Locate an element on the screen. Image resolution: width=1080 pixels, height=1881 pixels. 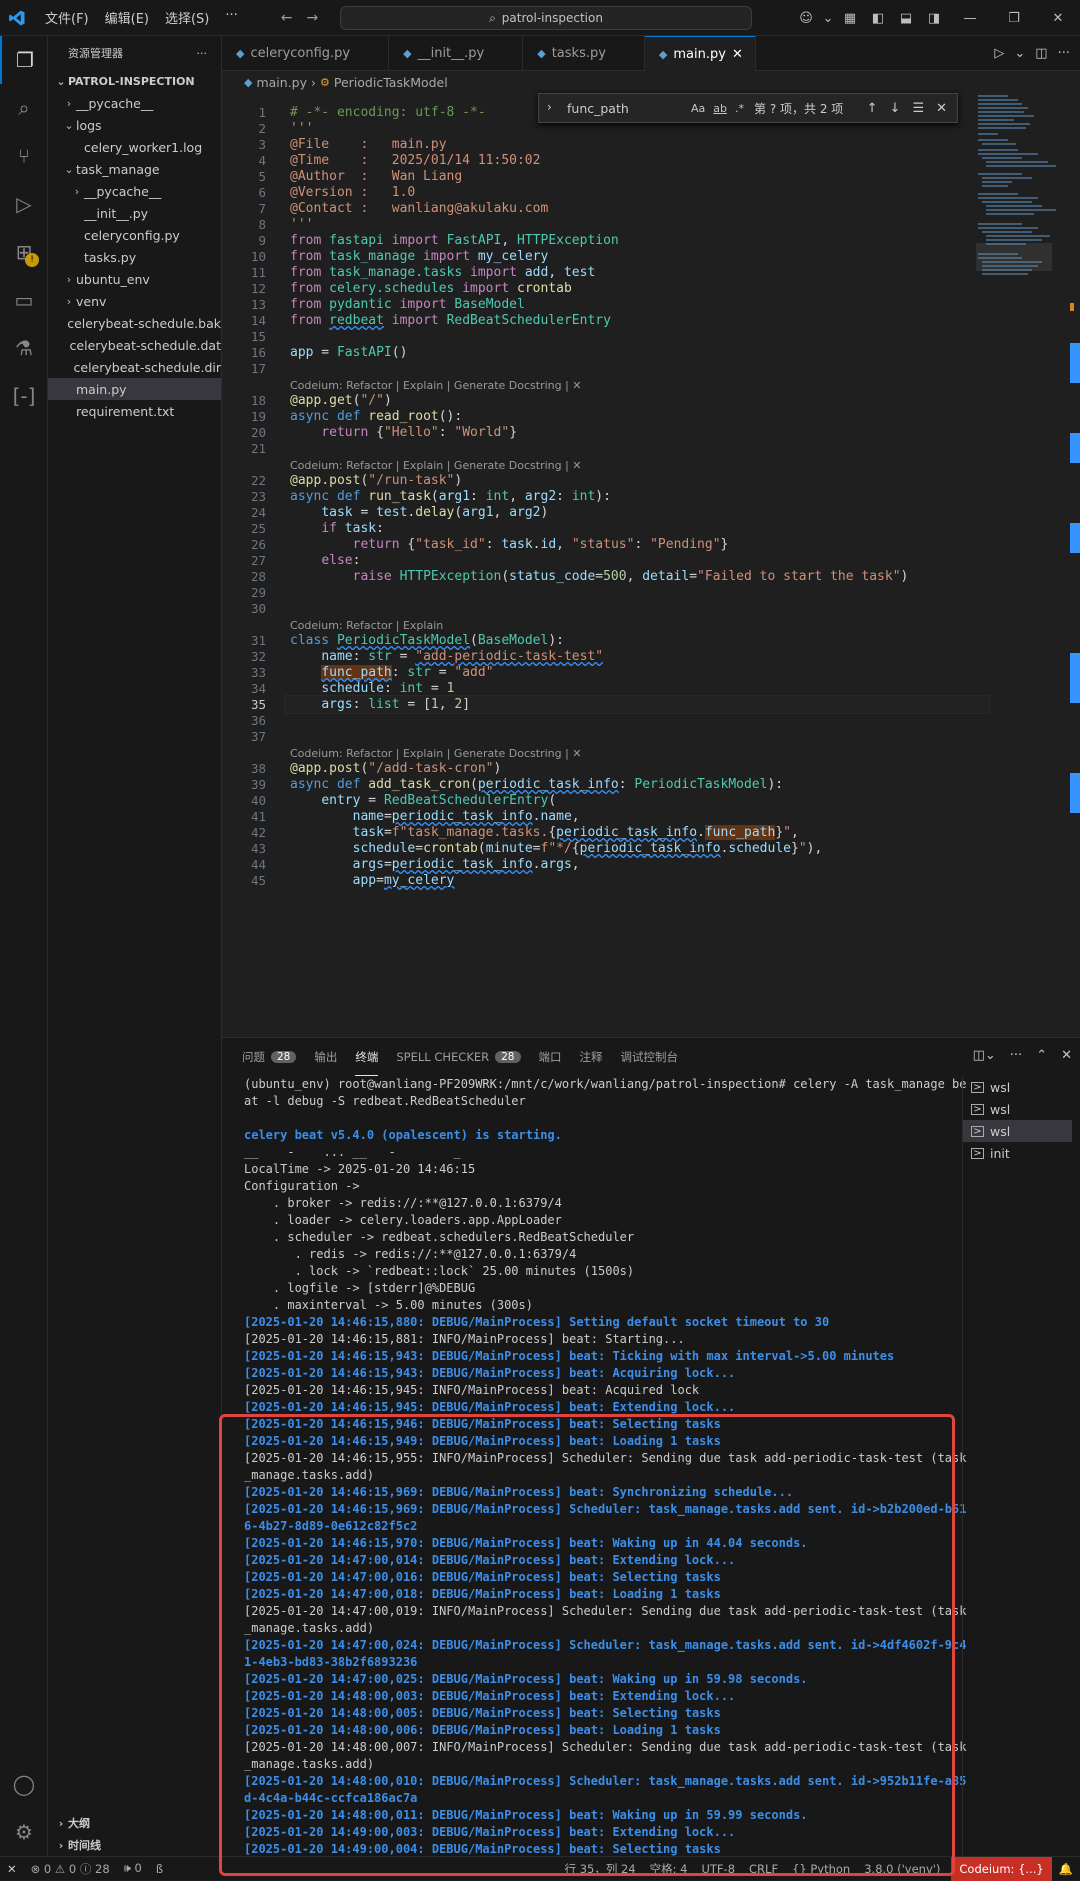
testing-icon: ⚗ is located at coordinates (24, 348).